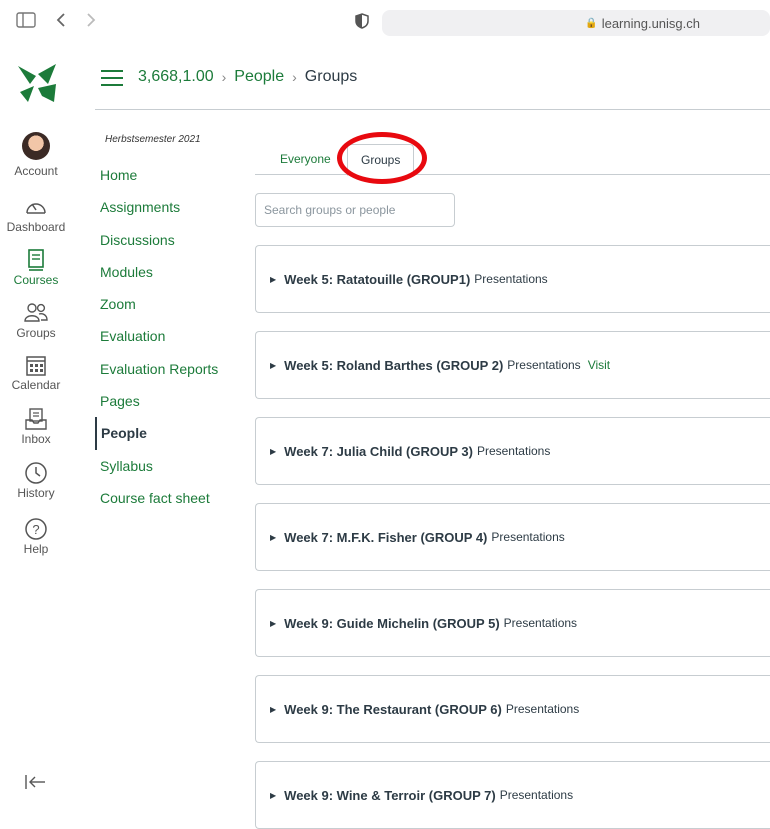 This screenshot has height=829, width=770. I want to click on group-name: Week 7: M.F.K. Fisher (GROUP 4), so click(386, 537).